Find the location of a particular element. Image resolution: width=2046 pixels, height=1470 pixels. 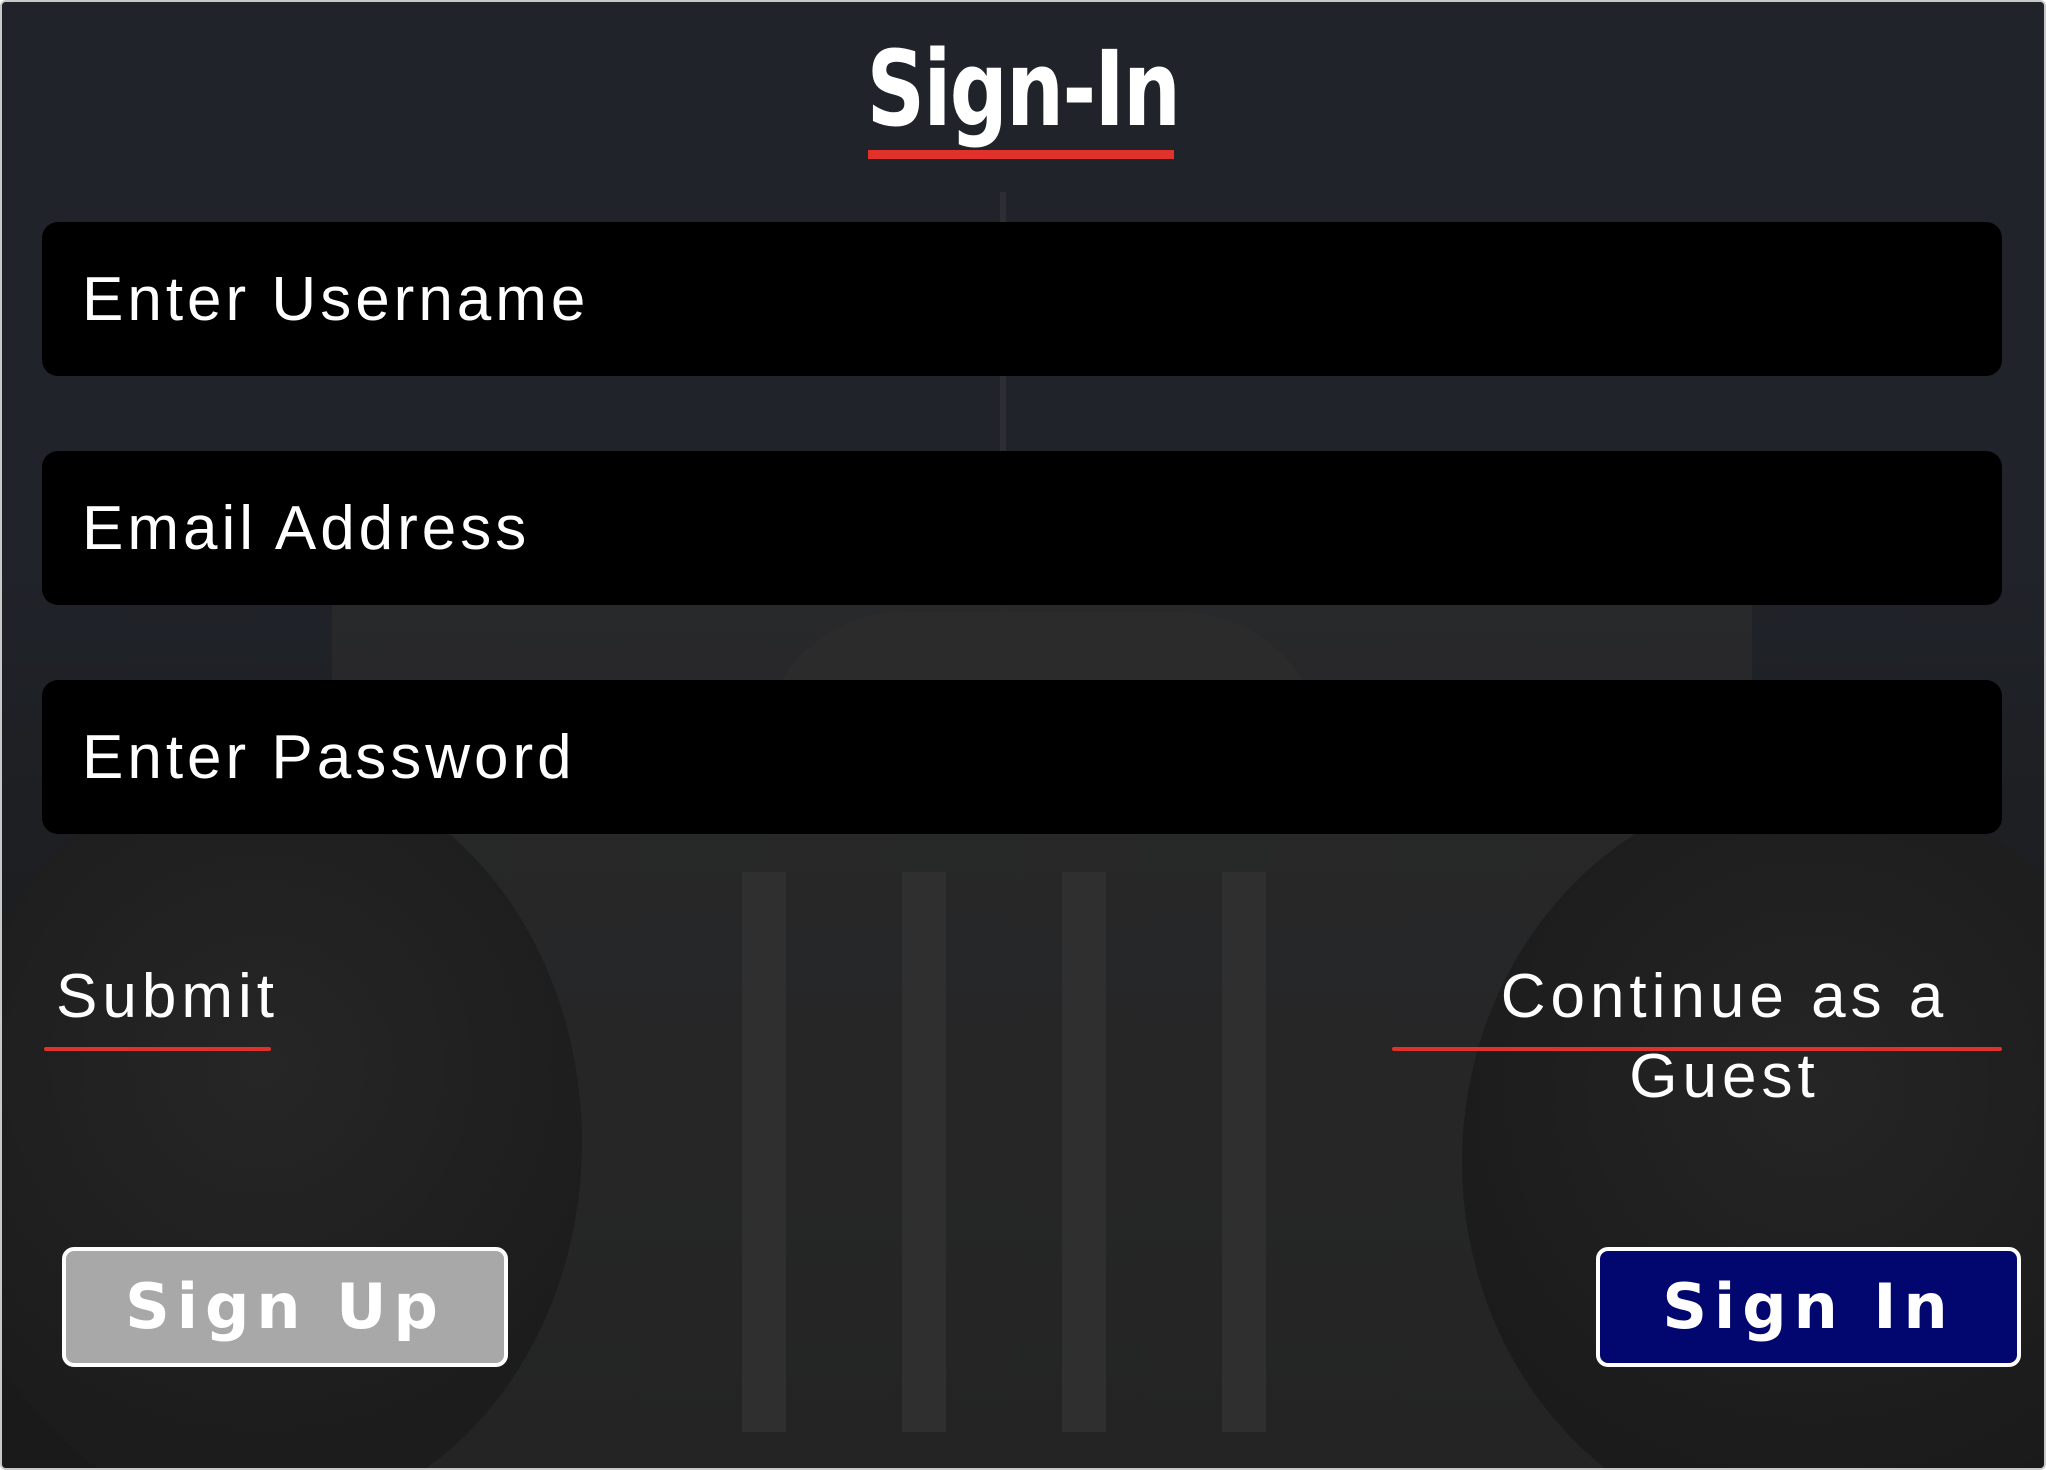

guest-underline is located at coordinates (1697, 1049).